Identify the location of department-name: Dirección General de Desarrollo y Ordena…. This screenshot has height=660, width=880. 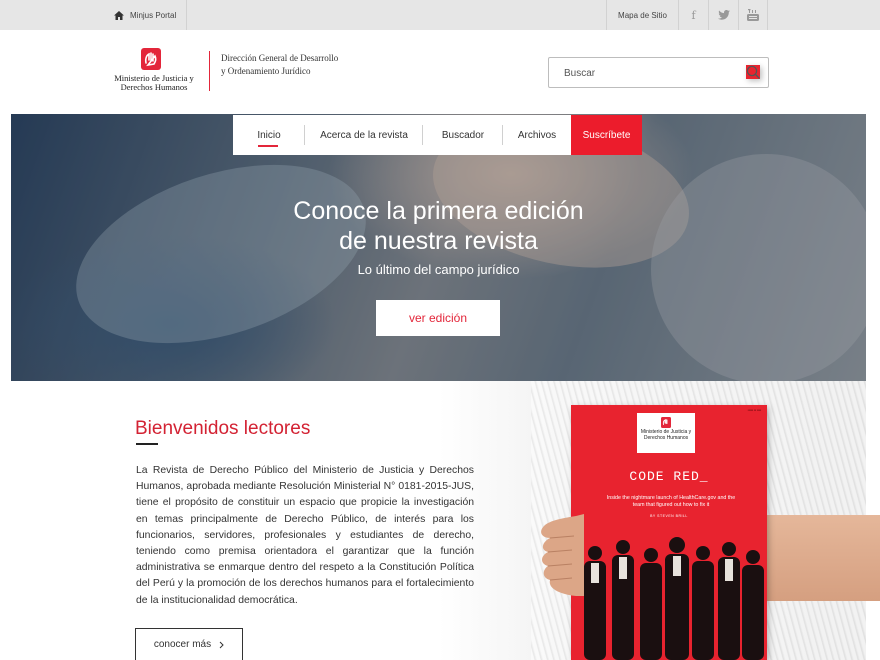
(280, 64).